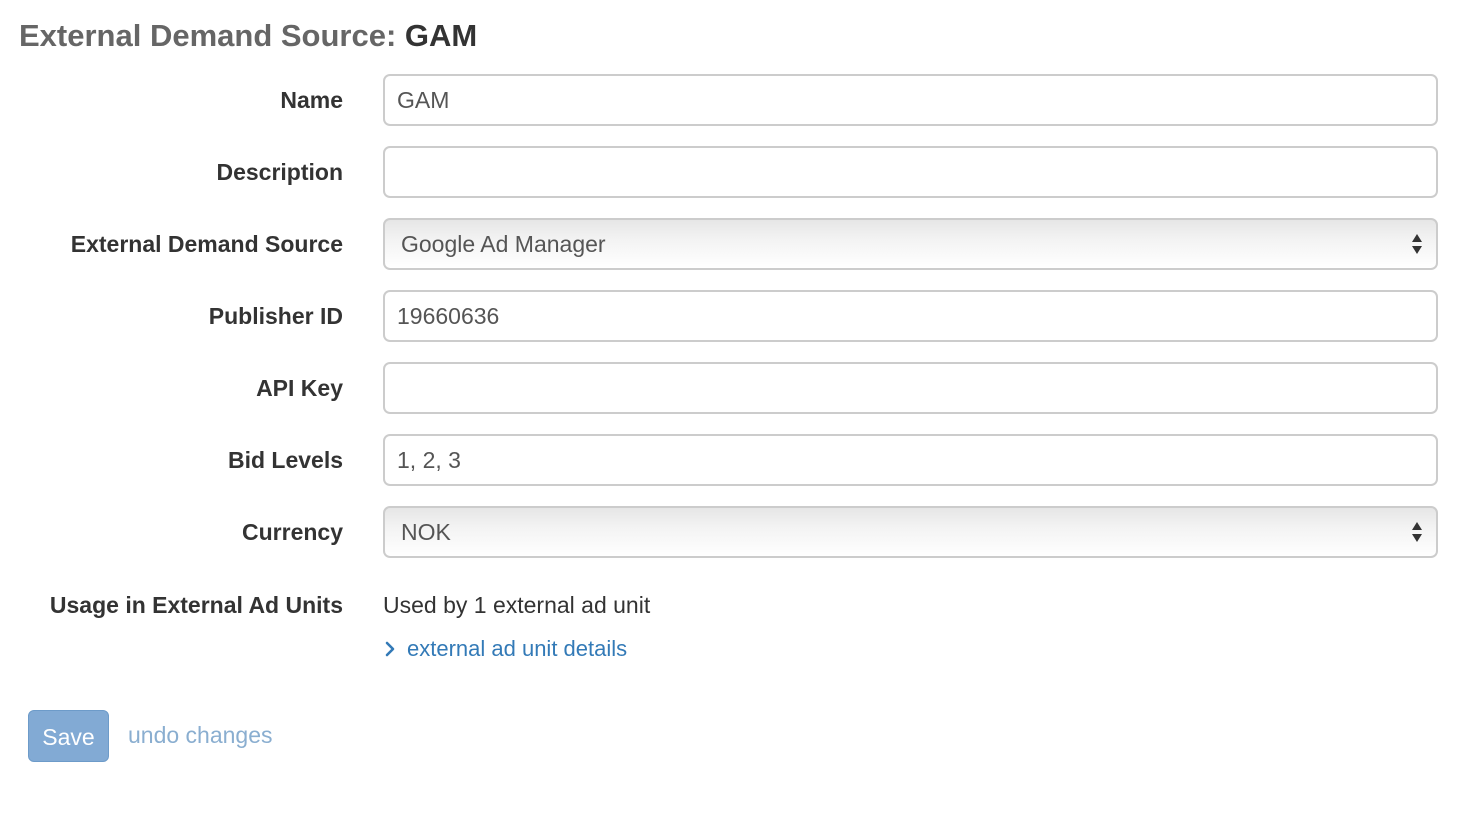  What do you see at coordinates (285, 460) in the screenshot?
I see `bid-levels-label: Bid Levels` at bounding box center [285, 460].